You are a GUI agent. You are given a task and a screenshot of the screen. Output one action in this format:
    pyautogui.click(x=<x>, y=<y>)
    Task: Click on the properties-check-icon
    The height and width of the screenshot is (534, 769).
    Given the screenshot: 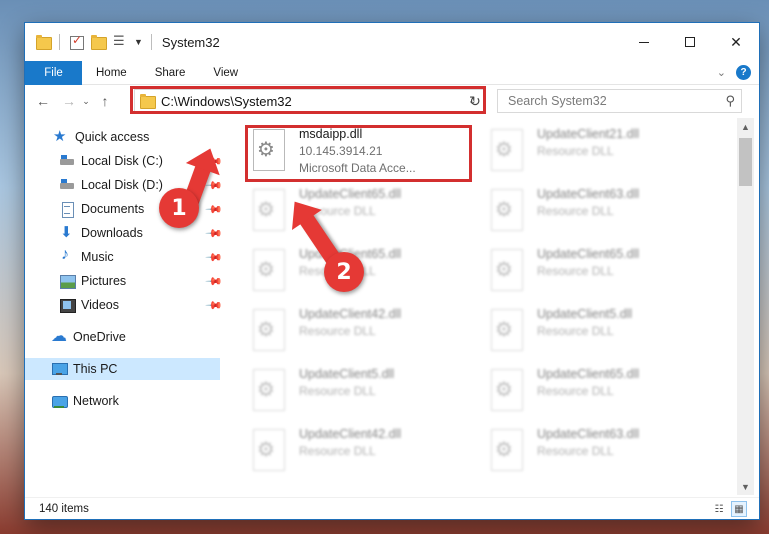 What is the action you would take?
    pyautogui.click(x=76, y=41)
    